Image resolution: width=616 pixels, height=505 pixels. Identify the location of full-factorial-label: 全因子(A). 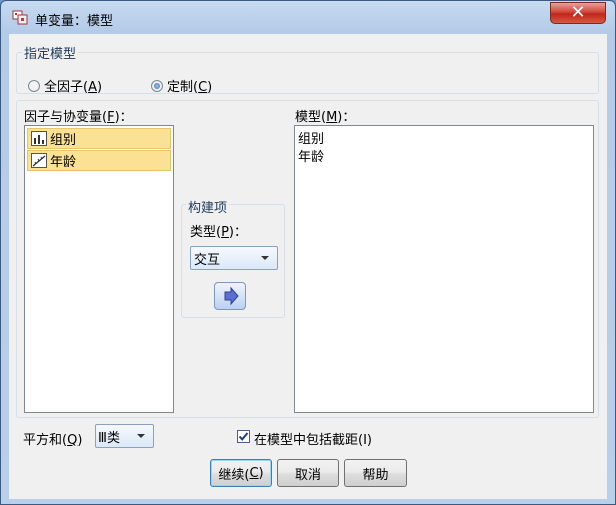
(73, 87).